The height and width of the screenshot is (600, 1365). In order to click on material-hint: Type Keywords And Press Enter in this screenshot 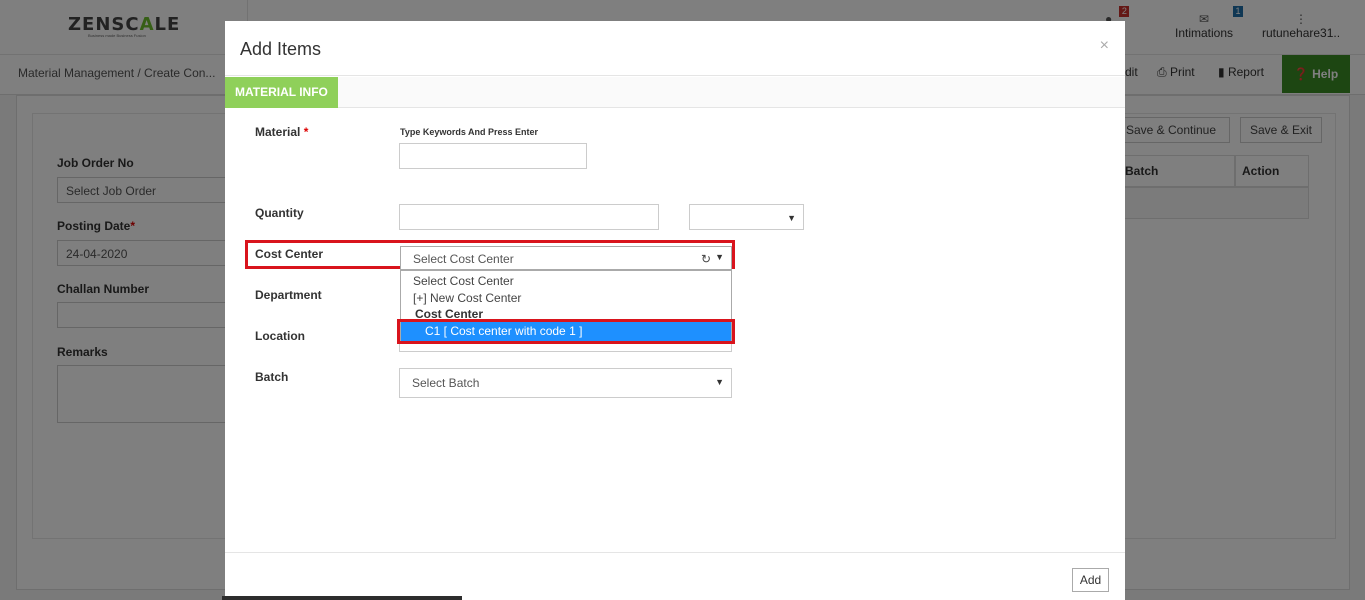, I will do `click(469, 132)`.